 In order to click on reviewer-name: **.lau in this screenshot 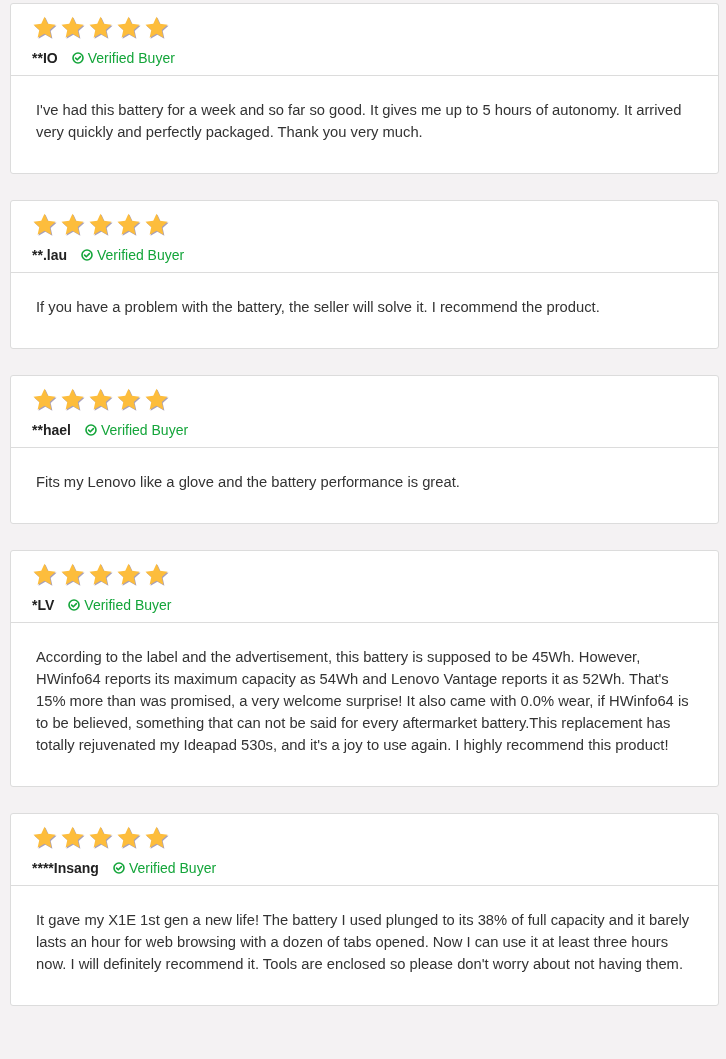, I will do `click(49, 255)`.